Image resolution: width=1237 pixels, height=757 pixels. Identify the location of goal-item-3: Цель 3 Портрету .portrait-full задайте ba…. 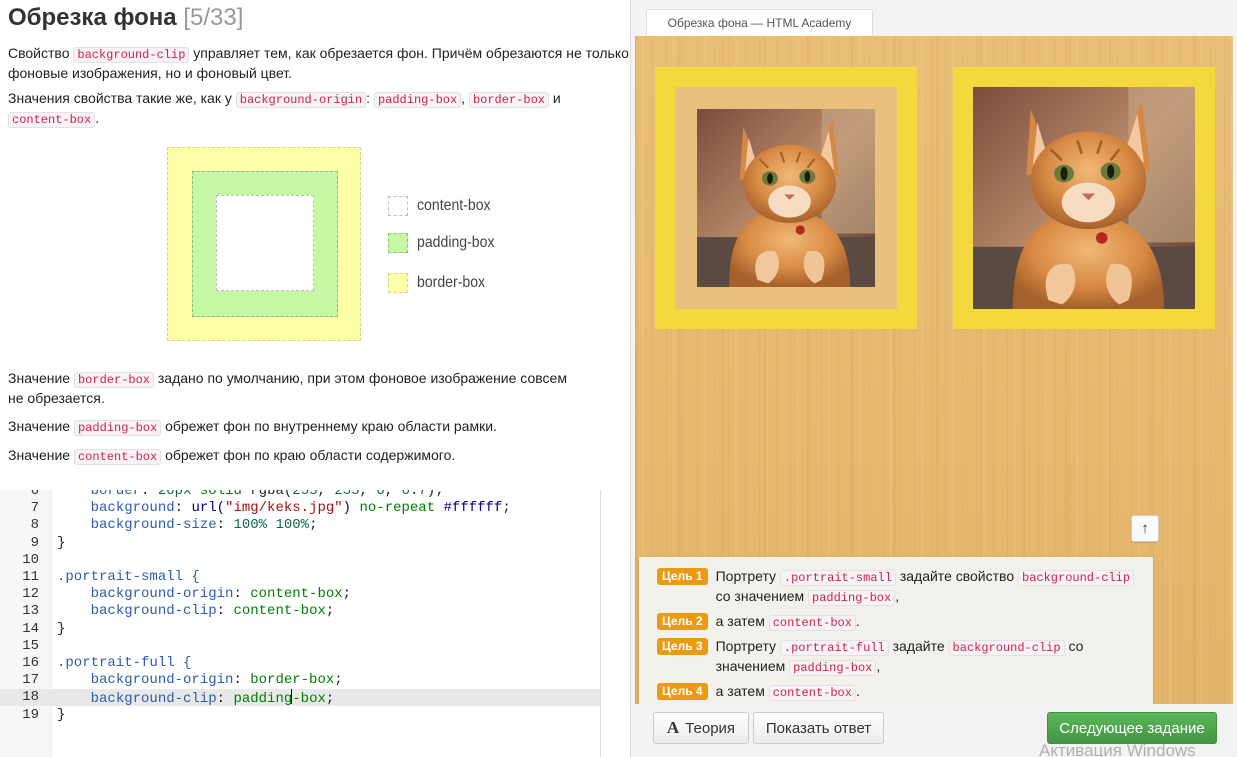
(900, 657).